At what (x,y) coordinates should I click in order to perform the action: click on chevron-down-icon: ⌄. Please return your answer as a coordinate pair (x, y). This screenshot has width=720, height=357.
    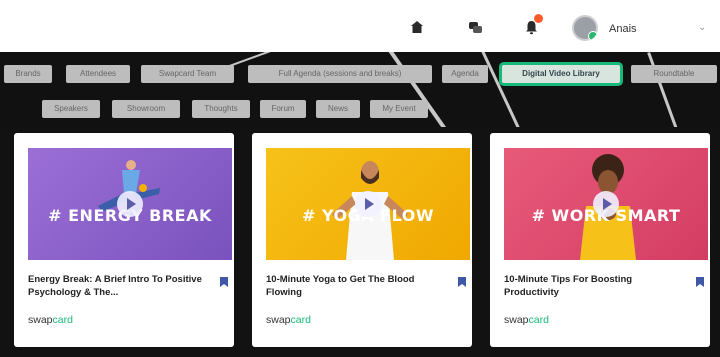
    Looking at the image, I should click on (702, 27).